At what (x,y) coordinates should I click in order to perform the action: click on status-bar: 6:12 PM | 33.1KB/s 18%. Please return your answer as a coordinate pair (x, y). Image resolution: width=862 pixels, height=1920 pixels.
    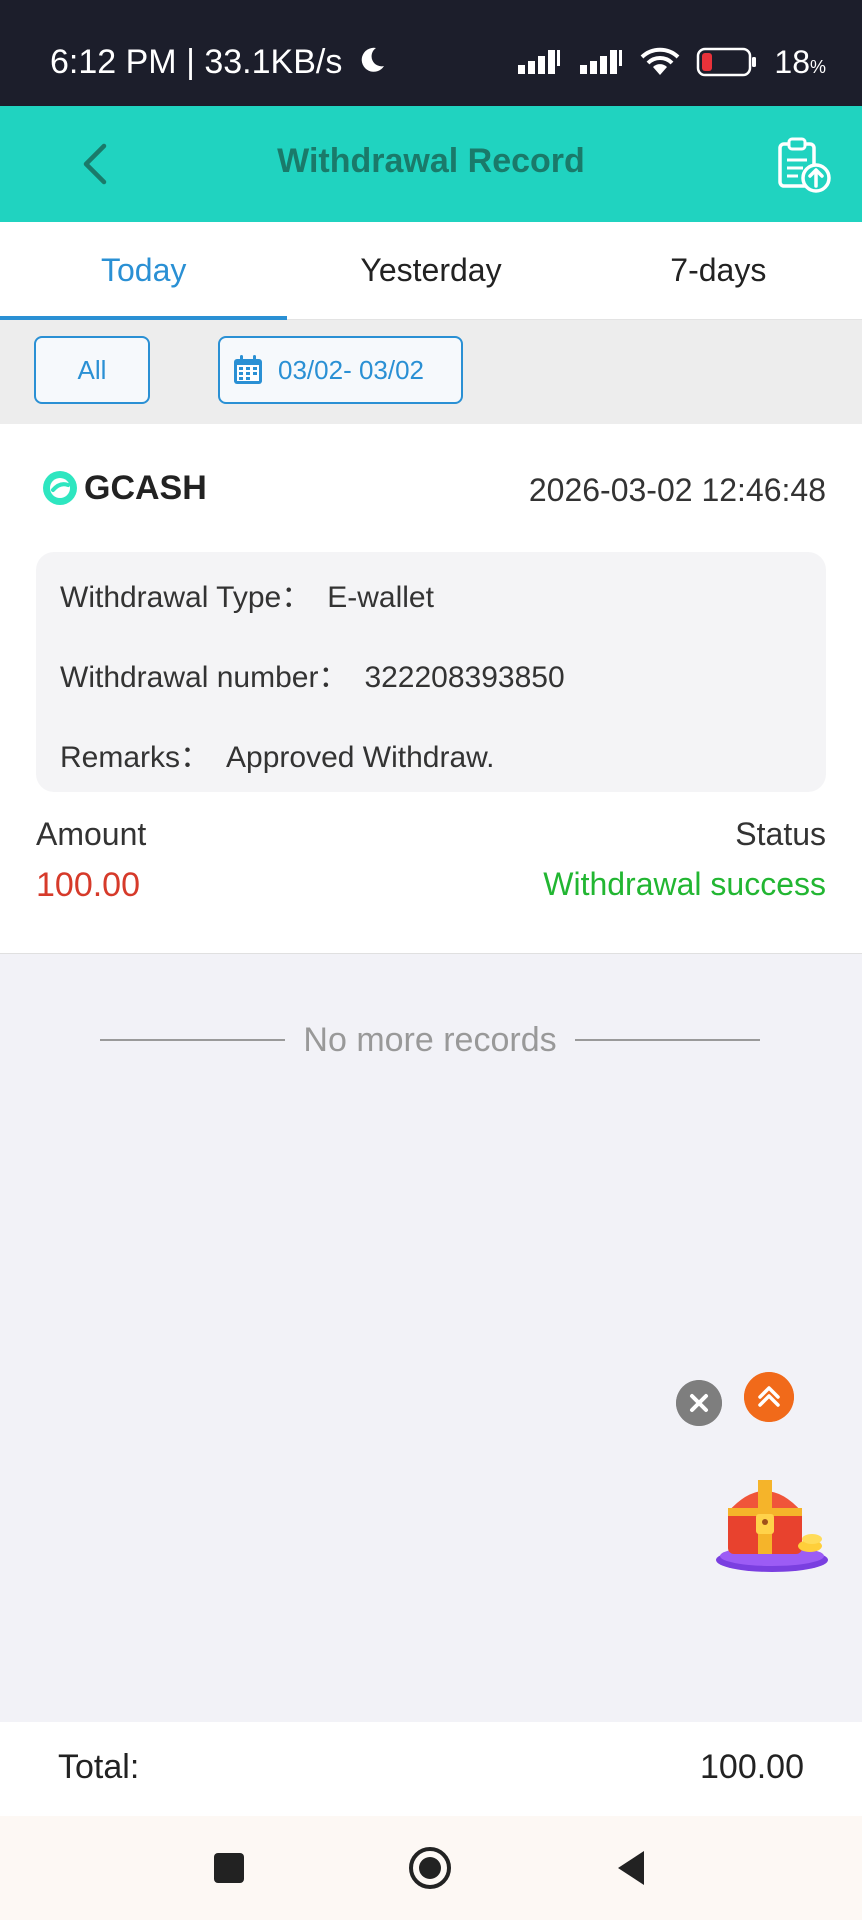
    Looking at the image, I should click on (431, 53).